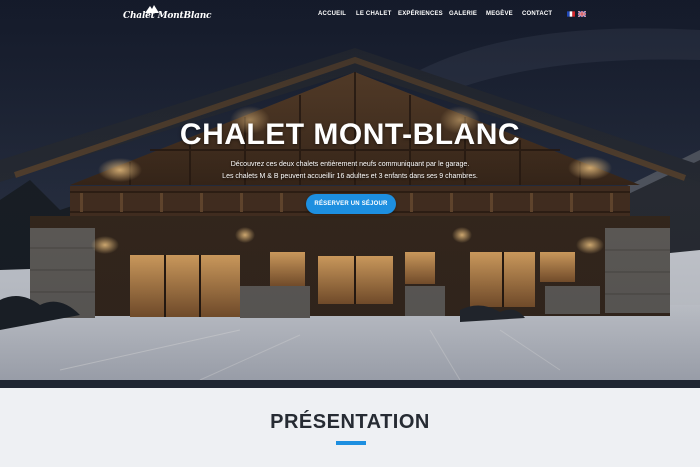 Image resolution: width=700 pixels, height=467 pixels. What do you see at coordinates (576, 14) in the screenshot?
I see `language-switcher` at bounding box center [576, 14].